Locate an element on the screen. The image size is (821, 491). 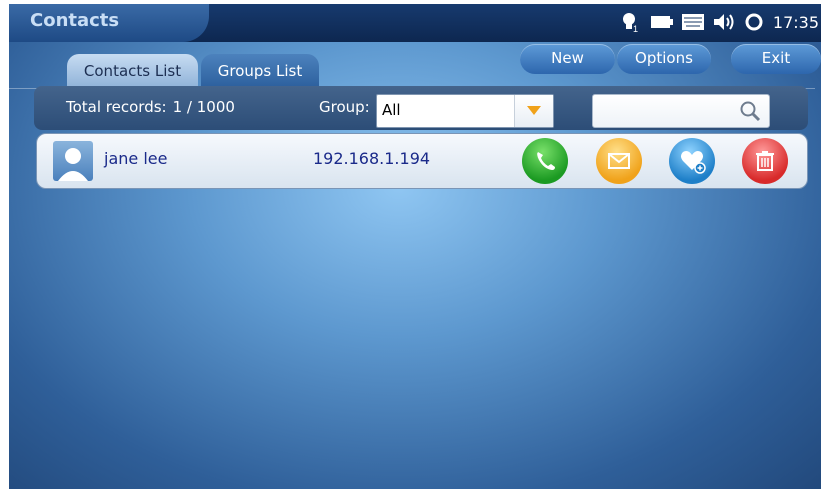
search-input is located at coordinates (681, 111).